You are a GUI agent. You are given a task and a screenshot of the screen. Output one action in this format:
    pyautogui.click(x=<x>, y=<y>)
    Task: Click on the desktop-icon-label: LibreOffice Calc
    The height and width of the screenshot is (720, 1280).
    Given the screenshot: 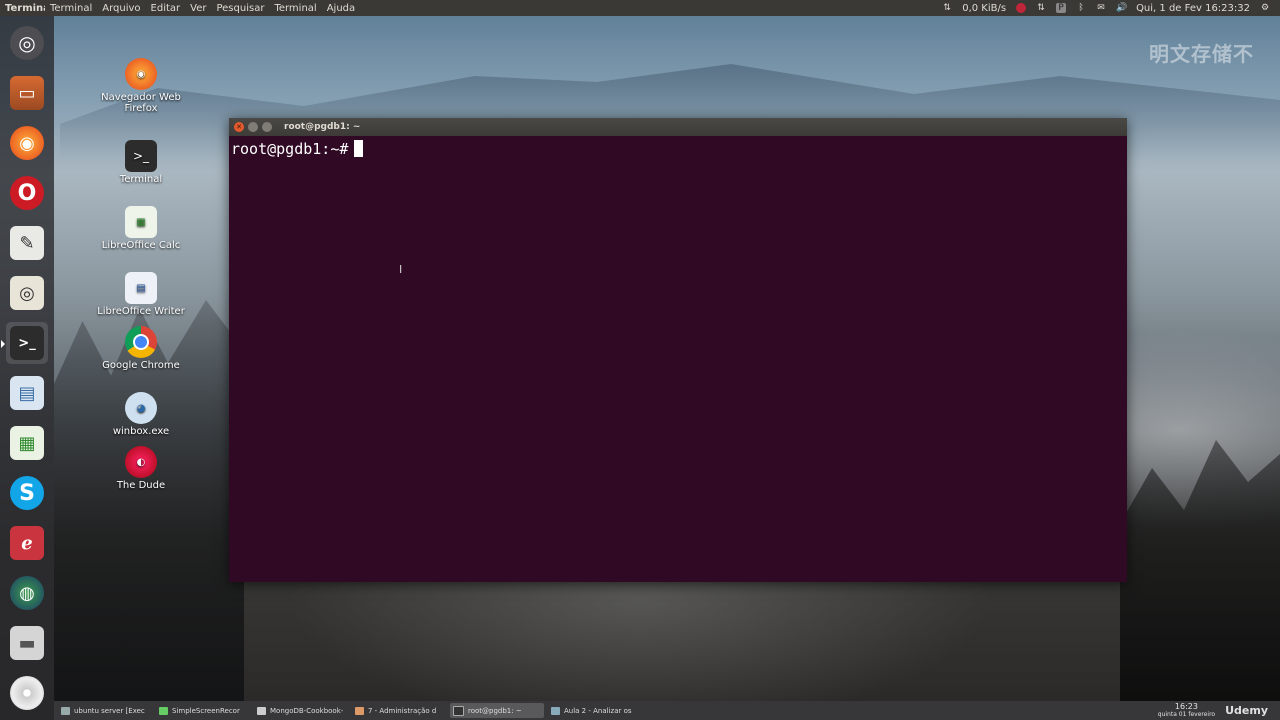 What is the action you would take?
    pyautogui.click(x=141, y=245)
    